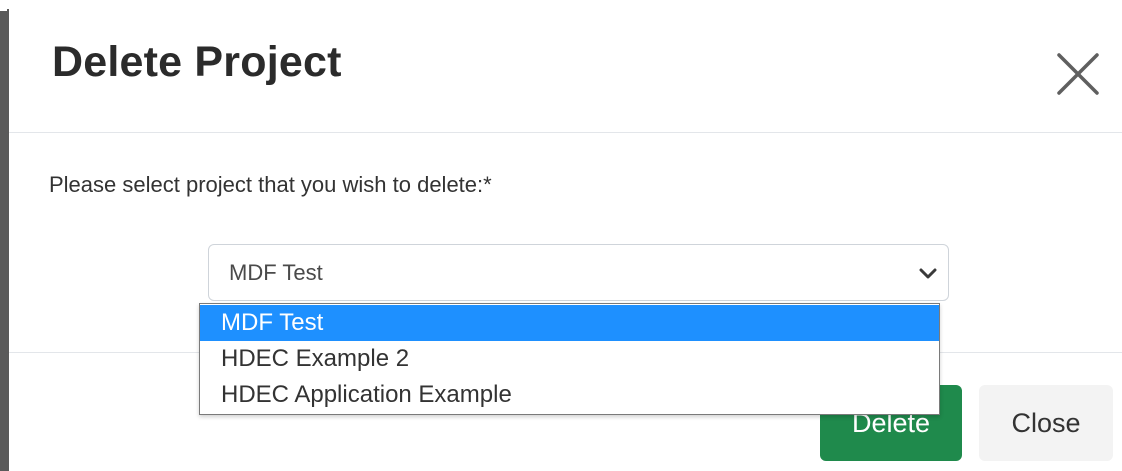 The width and height of the screenshot is (1122, 471). I want to click on close-button: Close, so click(1046, 423).